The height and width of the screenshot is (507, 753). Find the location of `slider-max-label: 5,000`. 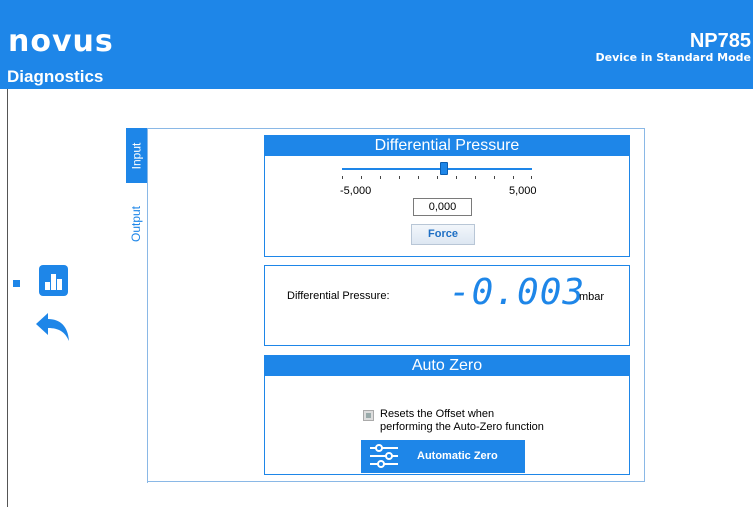

slider-max-label: 5,000 is located at coordinates (523, 191).